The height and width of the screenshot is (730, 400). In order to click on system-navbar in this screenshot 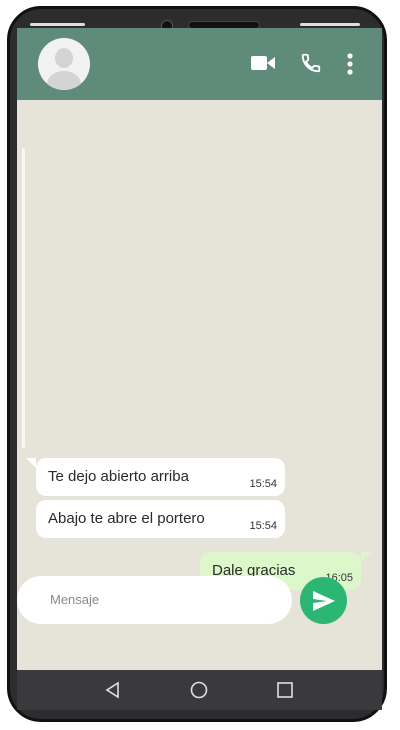, I will do `click(199, 690)`.